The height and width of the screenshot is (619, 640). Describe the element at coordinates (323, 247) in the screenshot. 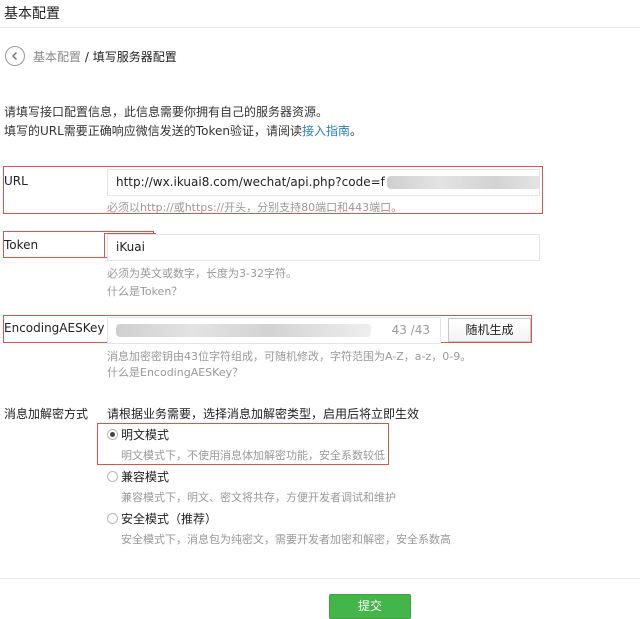

I see `token-input: iKuai` at that location.